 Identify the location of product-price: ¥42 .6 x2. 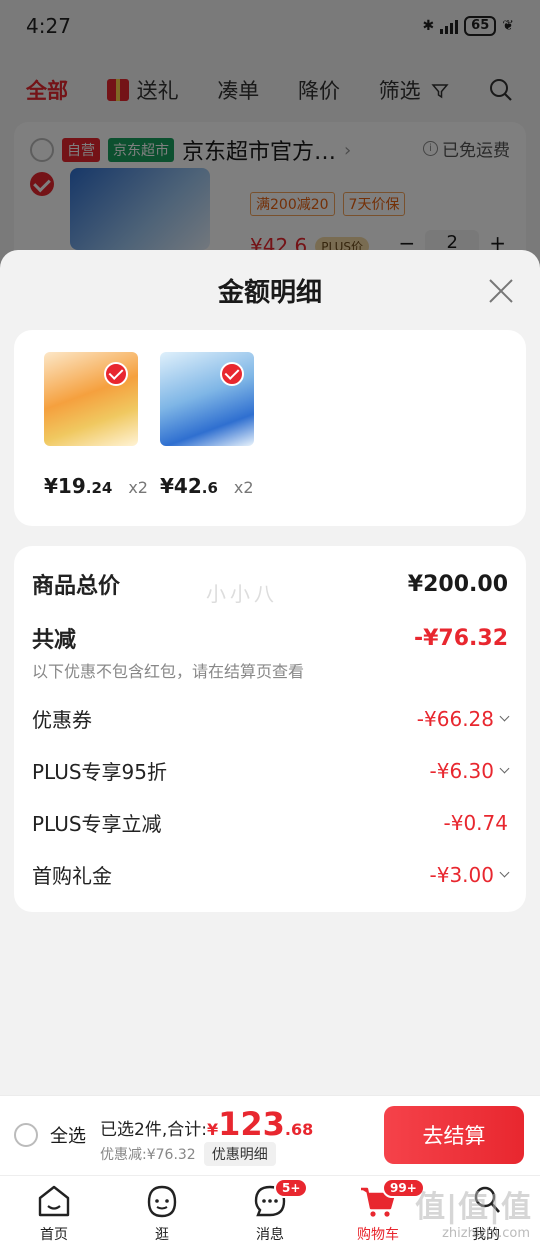
(208, 486).